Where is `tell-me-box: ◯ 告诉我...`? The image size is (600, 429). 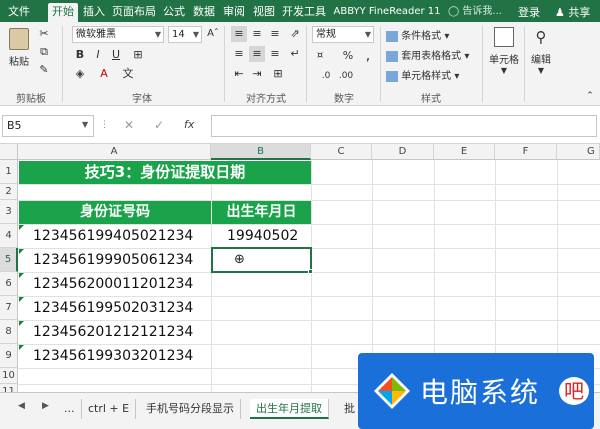
tell-me-box: ◯ 告诉我... is located at coordinates (475, 12).